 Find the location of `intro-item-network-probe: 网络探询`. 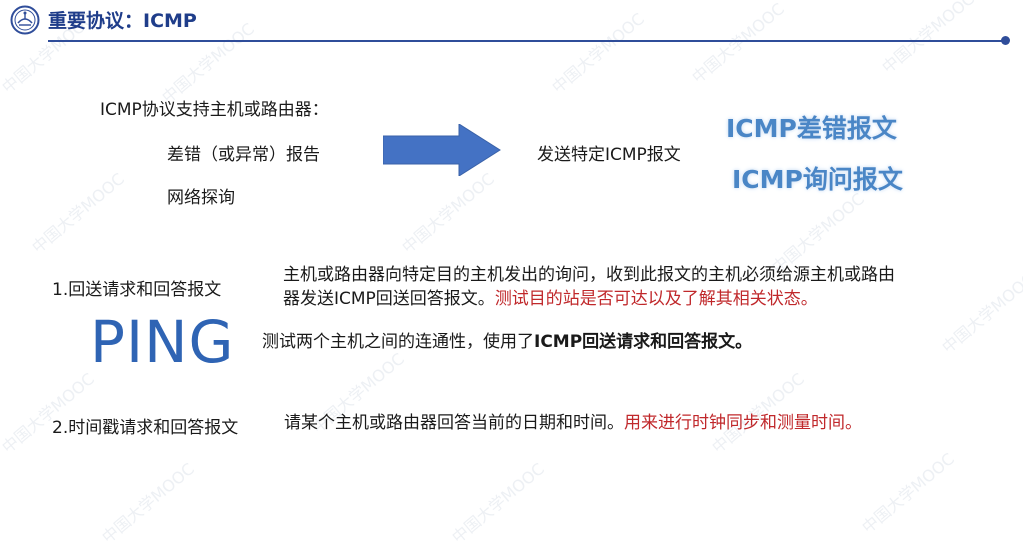

intro-item-network-probe: 网络探询 is located at coordinates (201, 198).